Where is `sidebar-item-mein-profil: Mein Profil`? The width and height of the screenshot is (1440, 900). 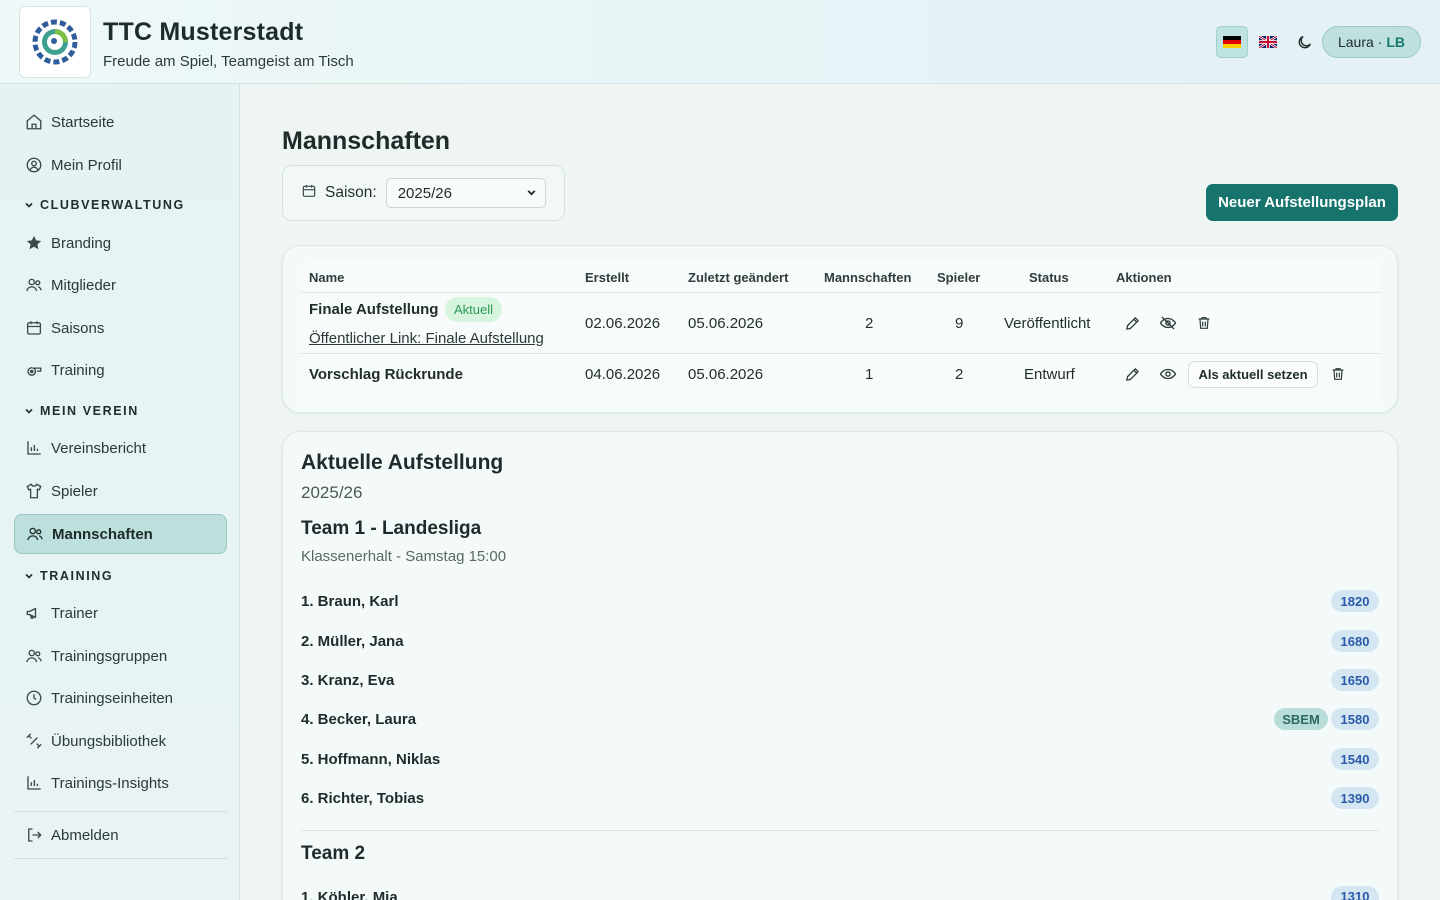
sidebar-item-mein-profil: Mein Profil is located at coordinates (120, 165).